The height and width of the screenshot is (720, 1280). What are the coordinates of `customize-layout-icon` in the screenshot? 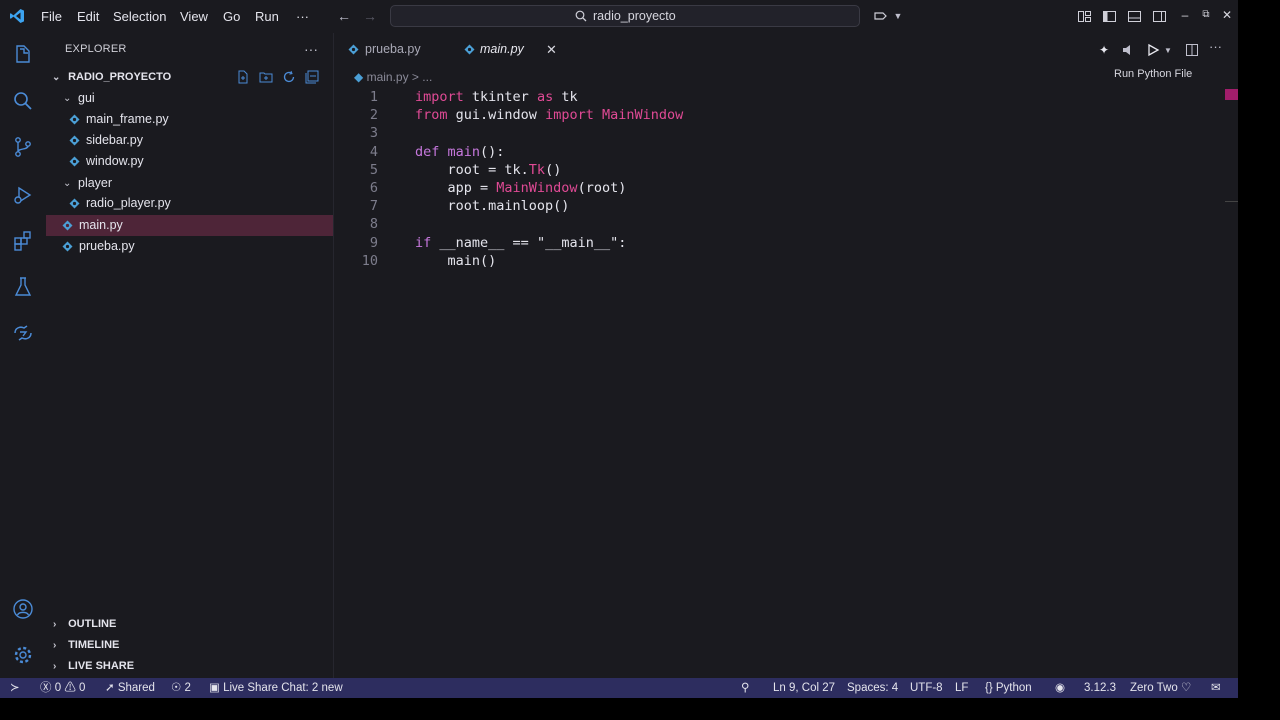 It's located at (1084, 16).